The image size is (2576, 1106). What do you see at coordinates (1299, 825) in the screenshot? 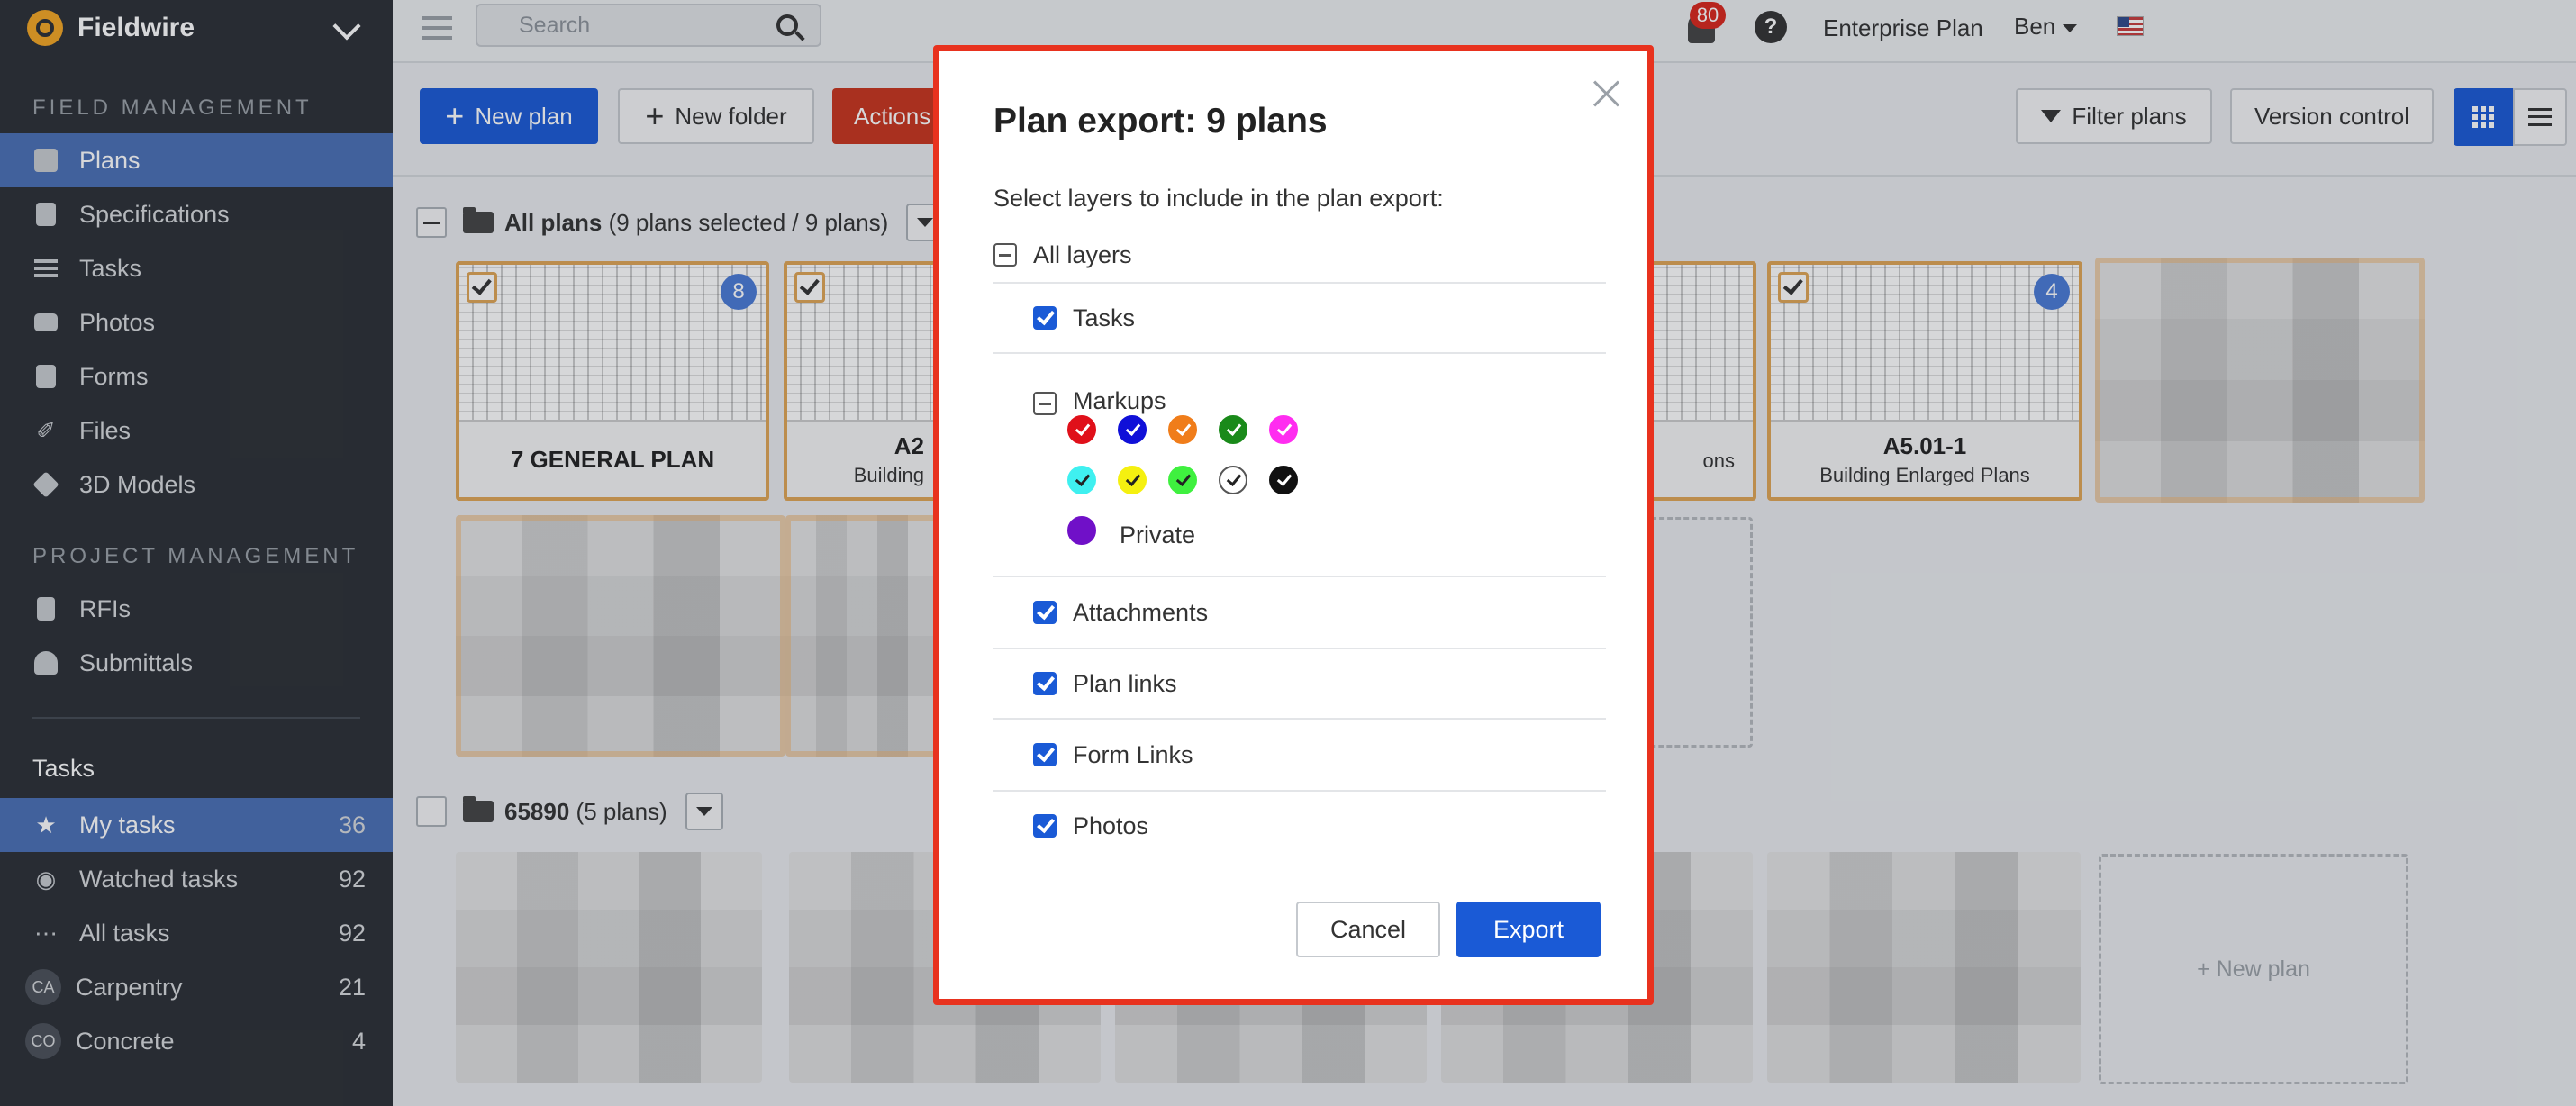
I see `photos-layer-row: Photos` at bounding box center [1299, 825].